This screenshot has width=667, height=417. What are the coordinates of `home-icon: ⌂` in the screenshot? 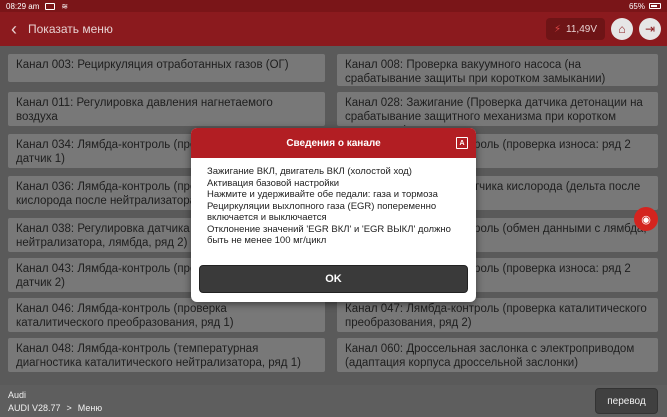 It's located at (622, 29).